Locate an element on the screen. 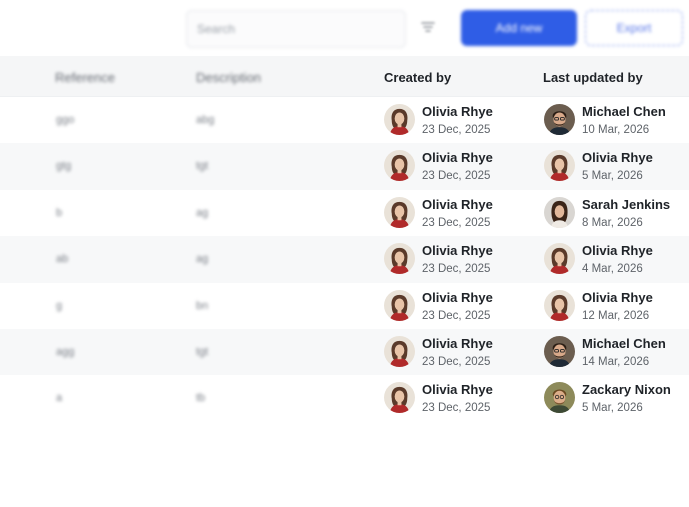 This screenshot has width=689, height=507. updated-date: 4 Mar, 2026 is located at coordinates (612, 269).